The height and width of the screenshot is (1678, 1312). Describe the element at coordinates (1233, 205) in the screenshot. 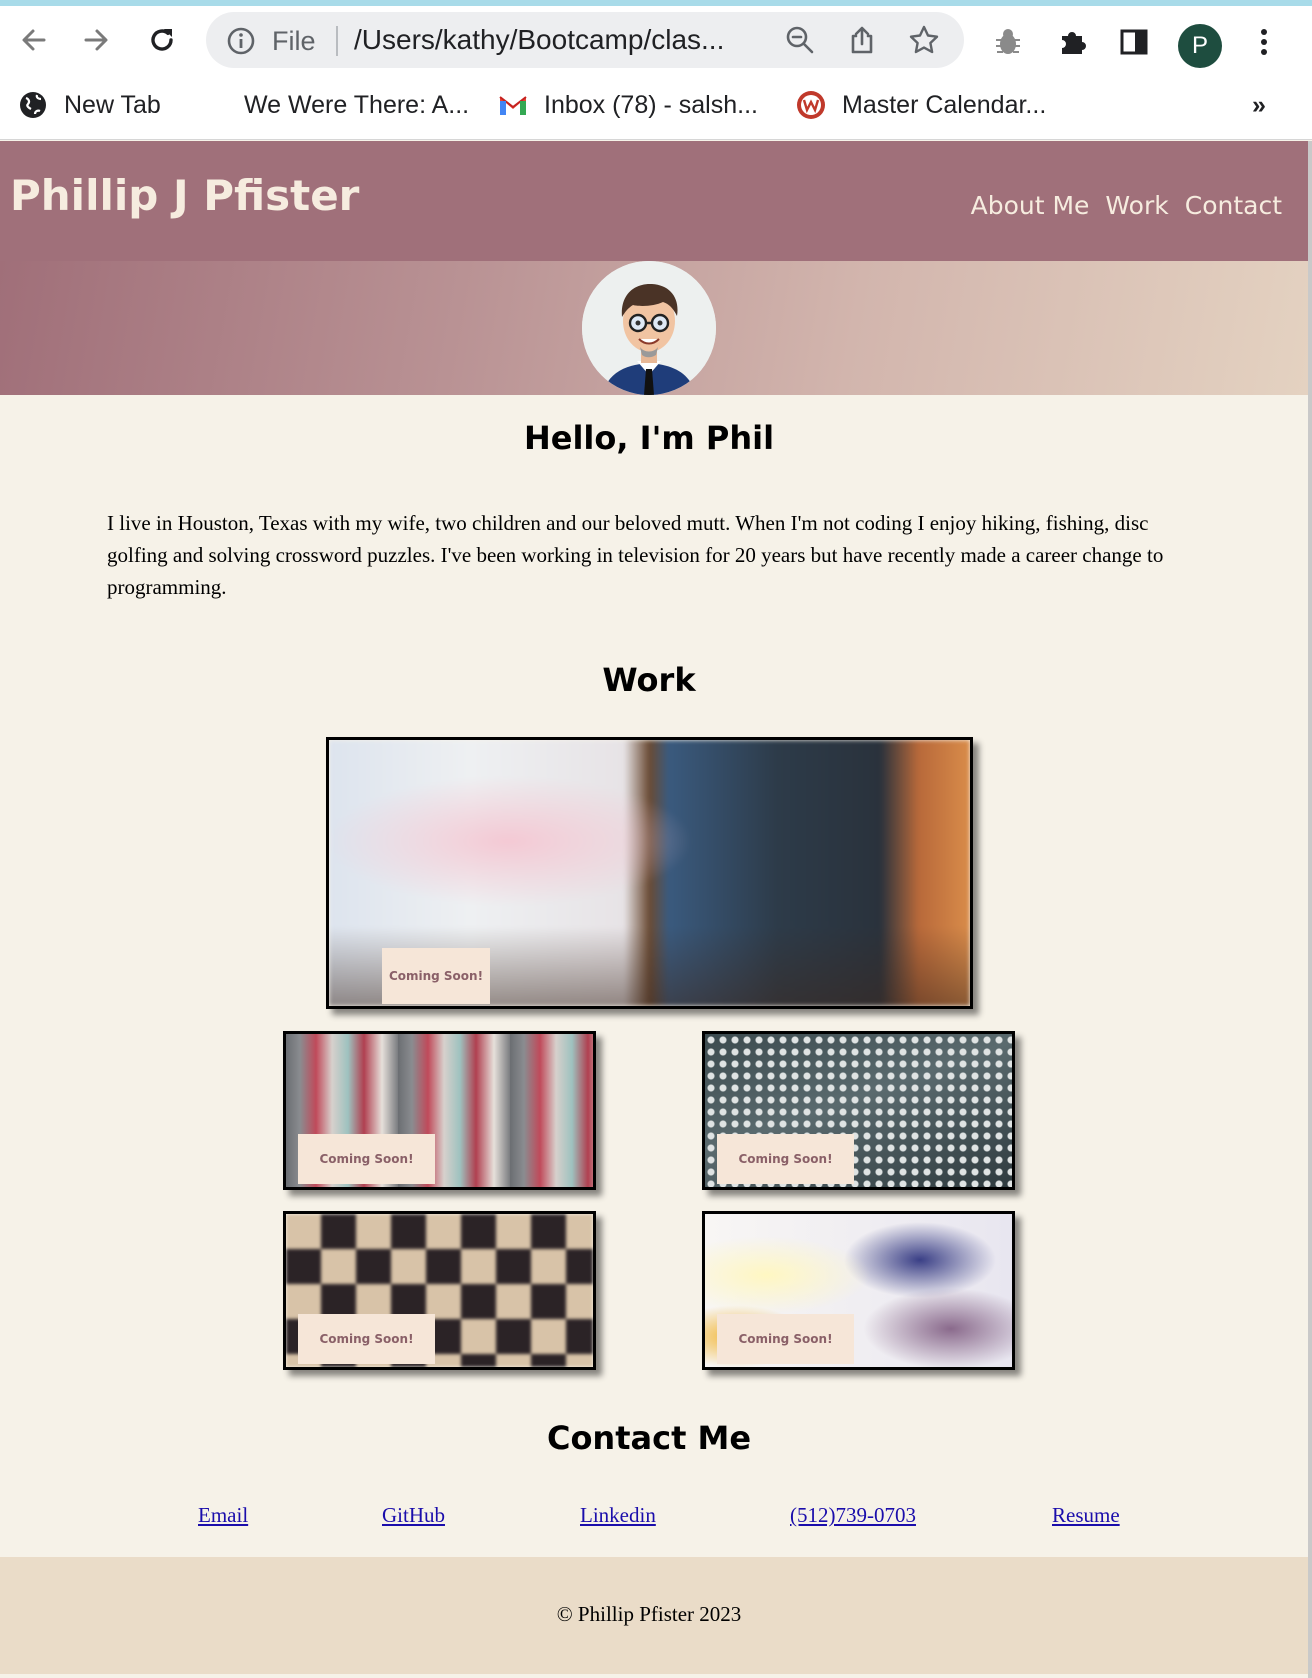

I see `nav-contact: Contact` at that location.